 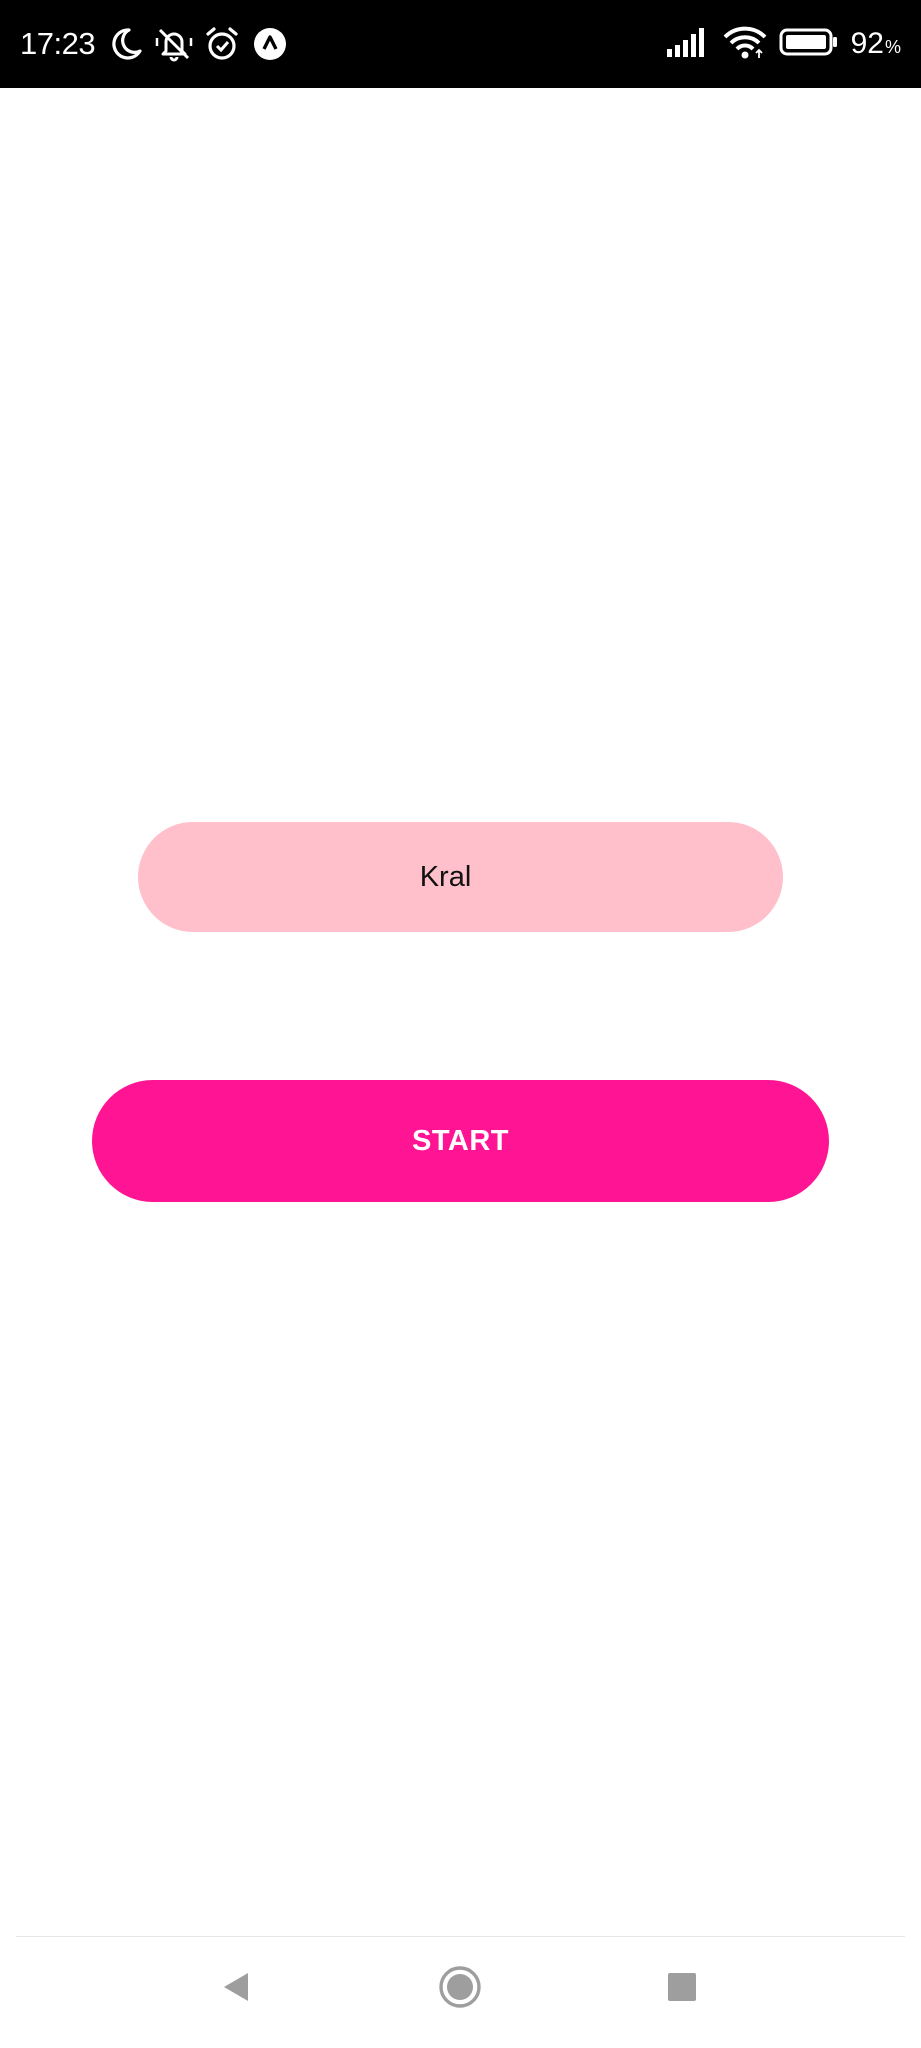 I want to click on battery-percent-sign: %, so click(x=892, y=47).